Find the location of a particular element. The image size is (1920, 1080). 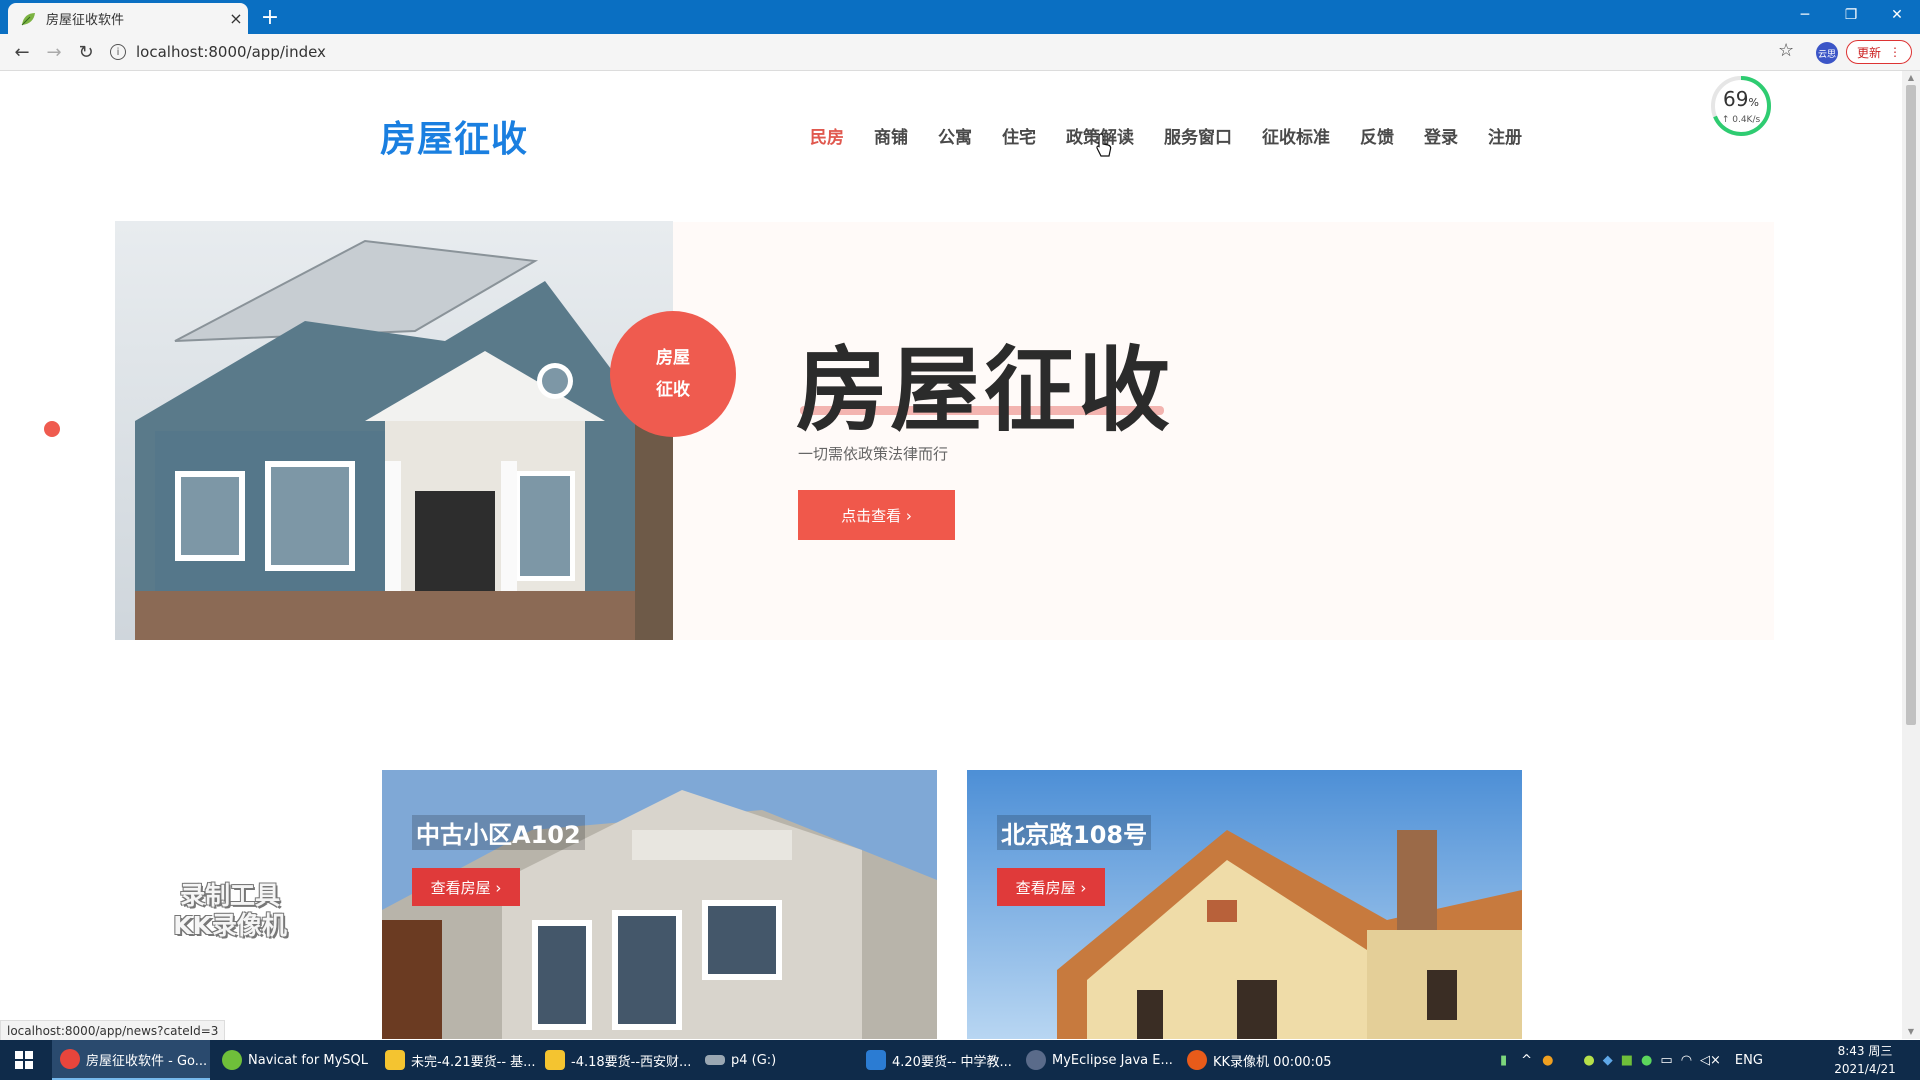

page-scrollbar: ▲ ▼ is located at coordinates (1911, 555).